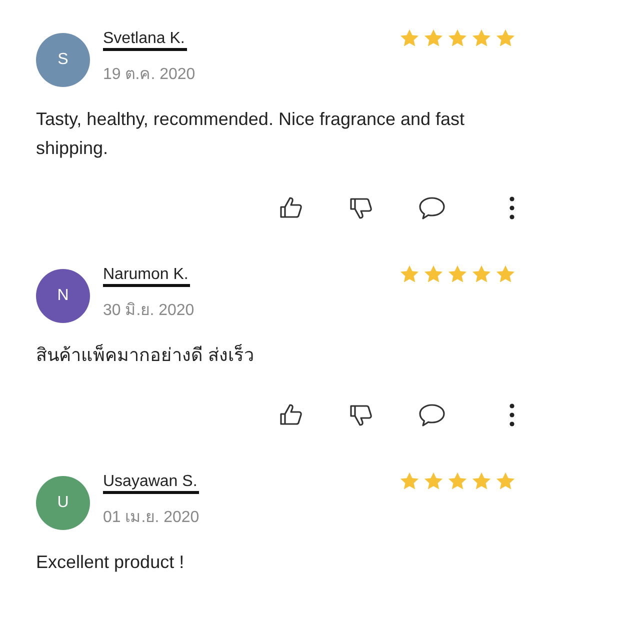 This screenshot has width=640, height=640. I want to click on avatar: N, so click(63, 296).